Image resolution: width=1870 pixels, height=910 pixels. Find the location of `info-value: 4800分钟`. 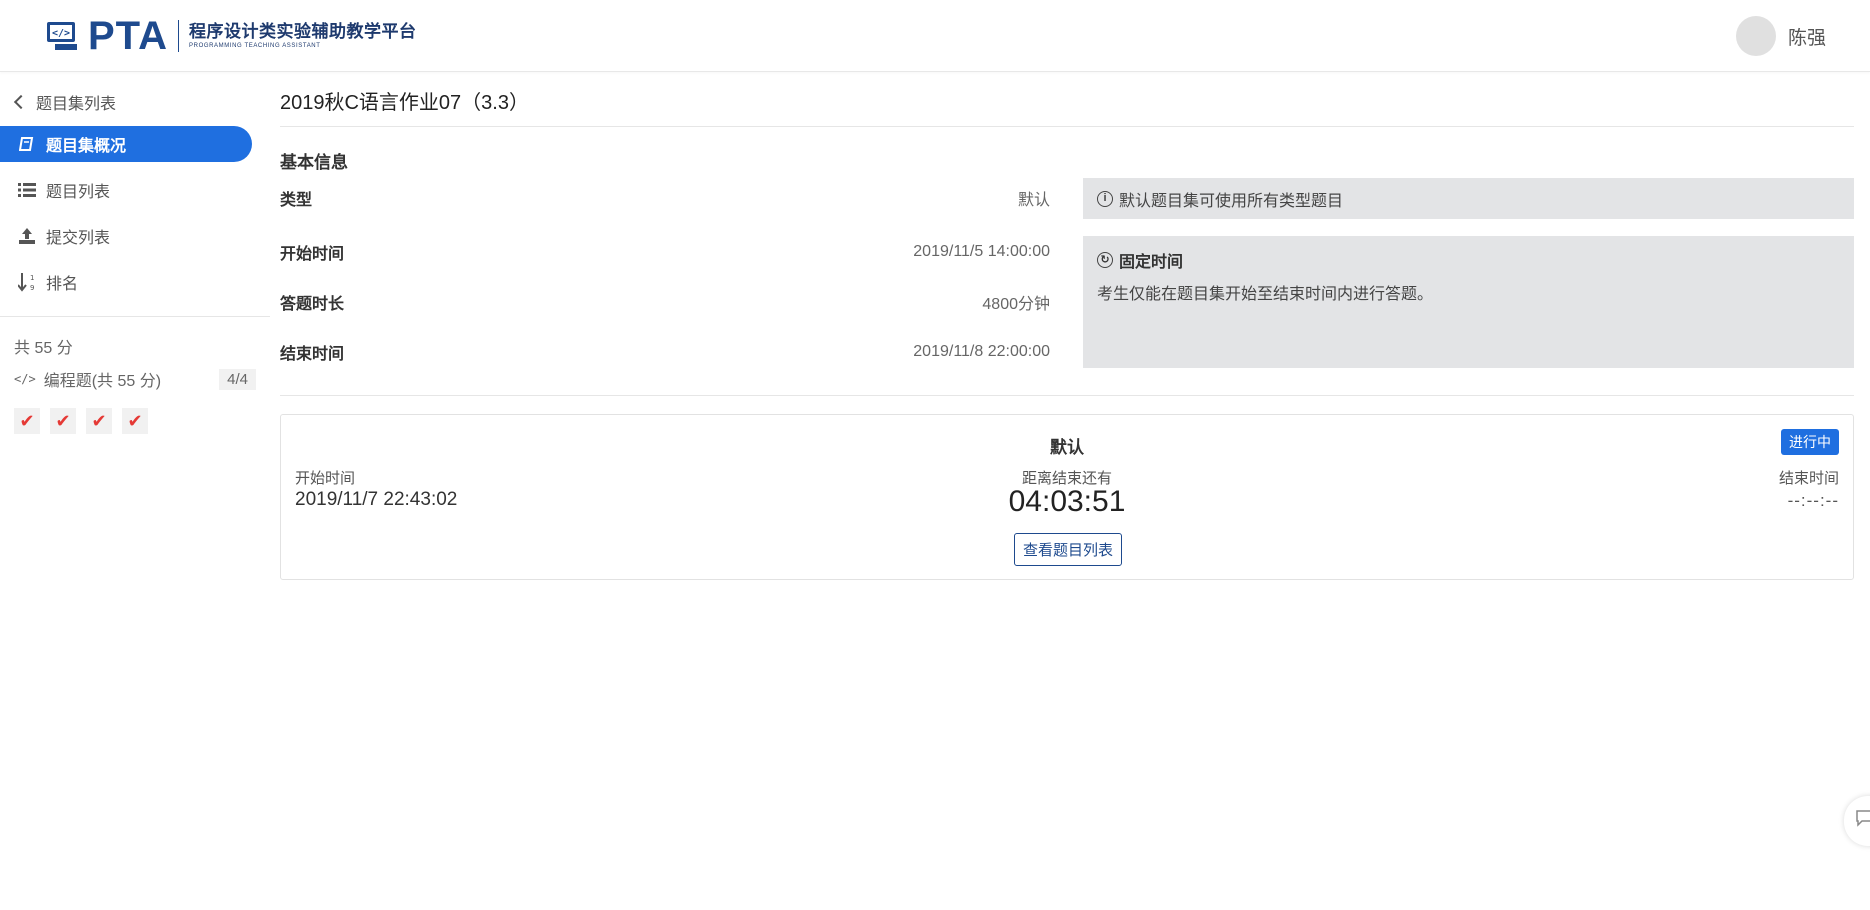

info-value: 4800分钟 is located at coordinates (1016, 304).